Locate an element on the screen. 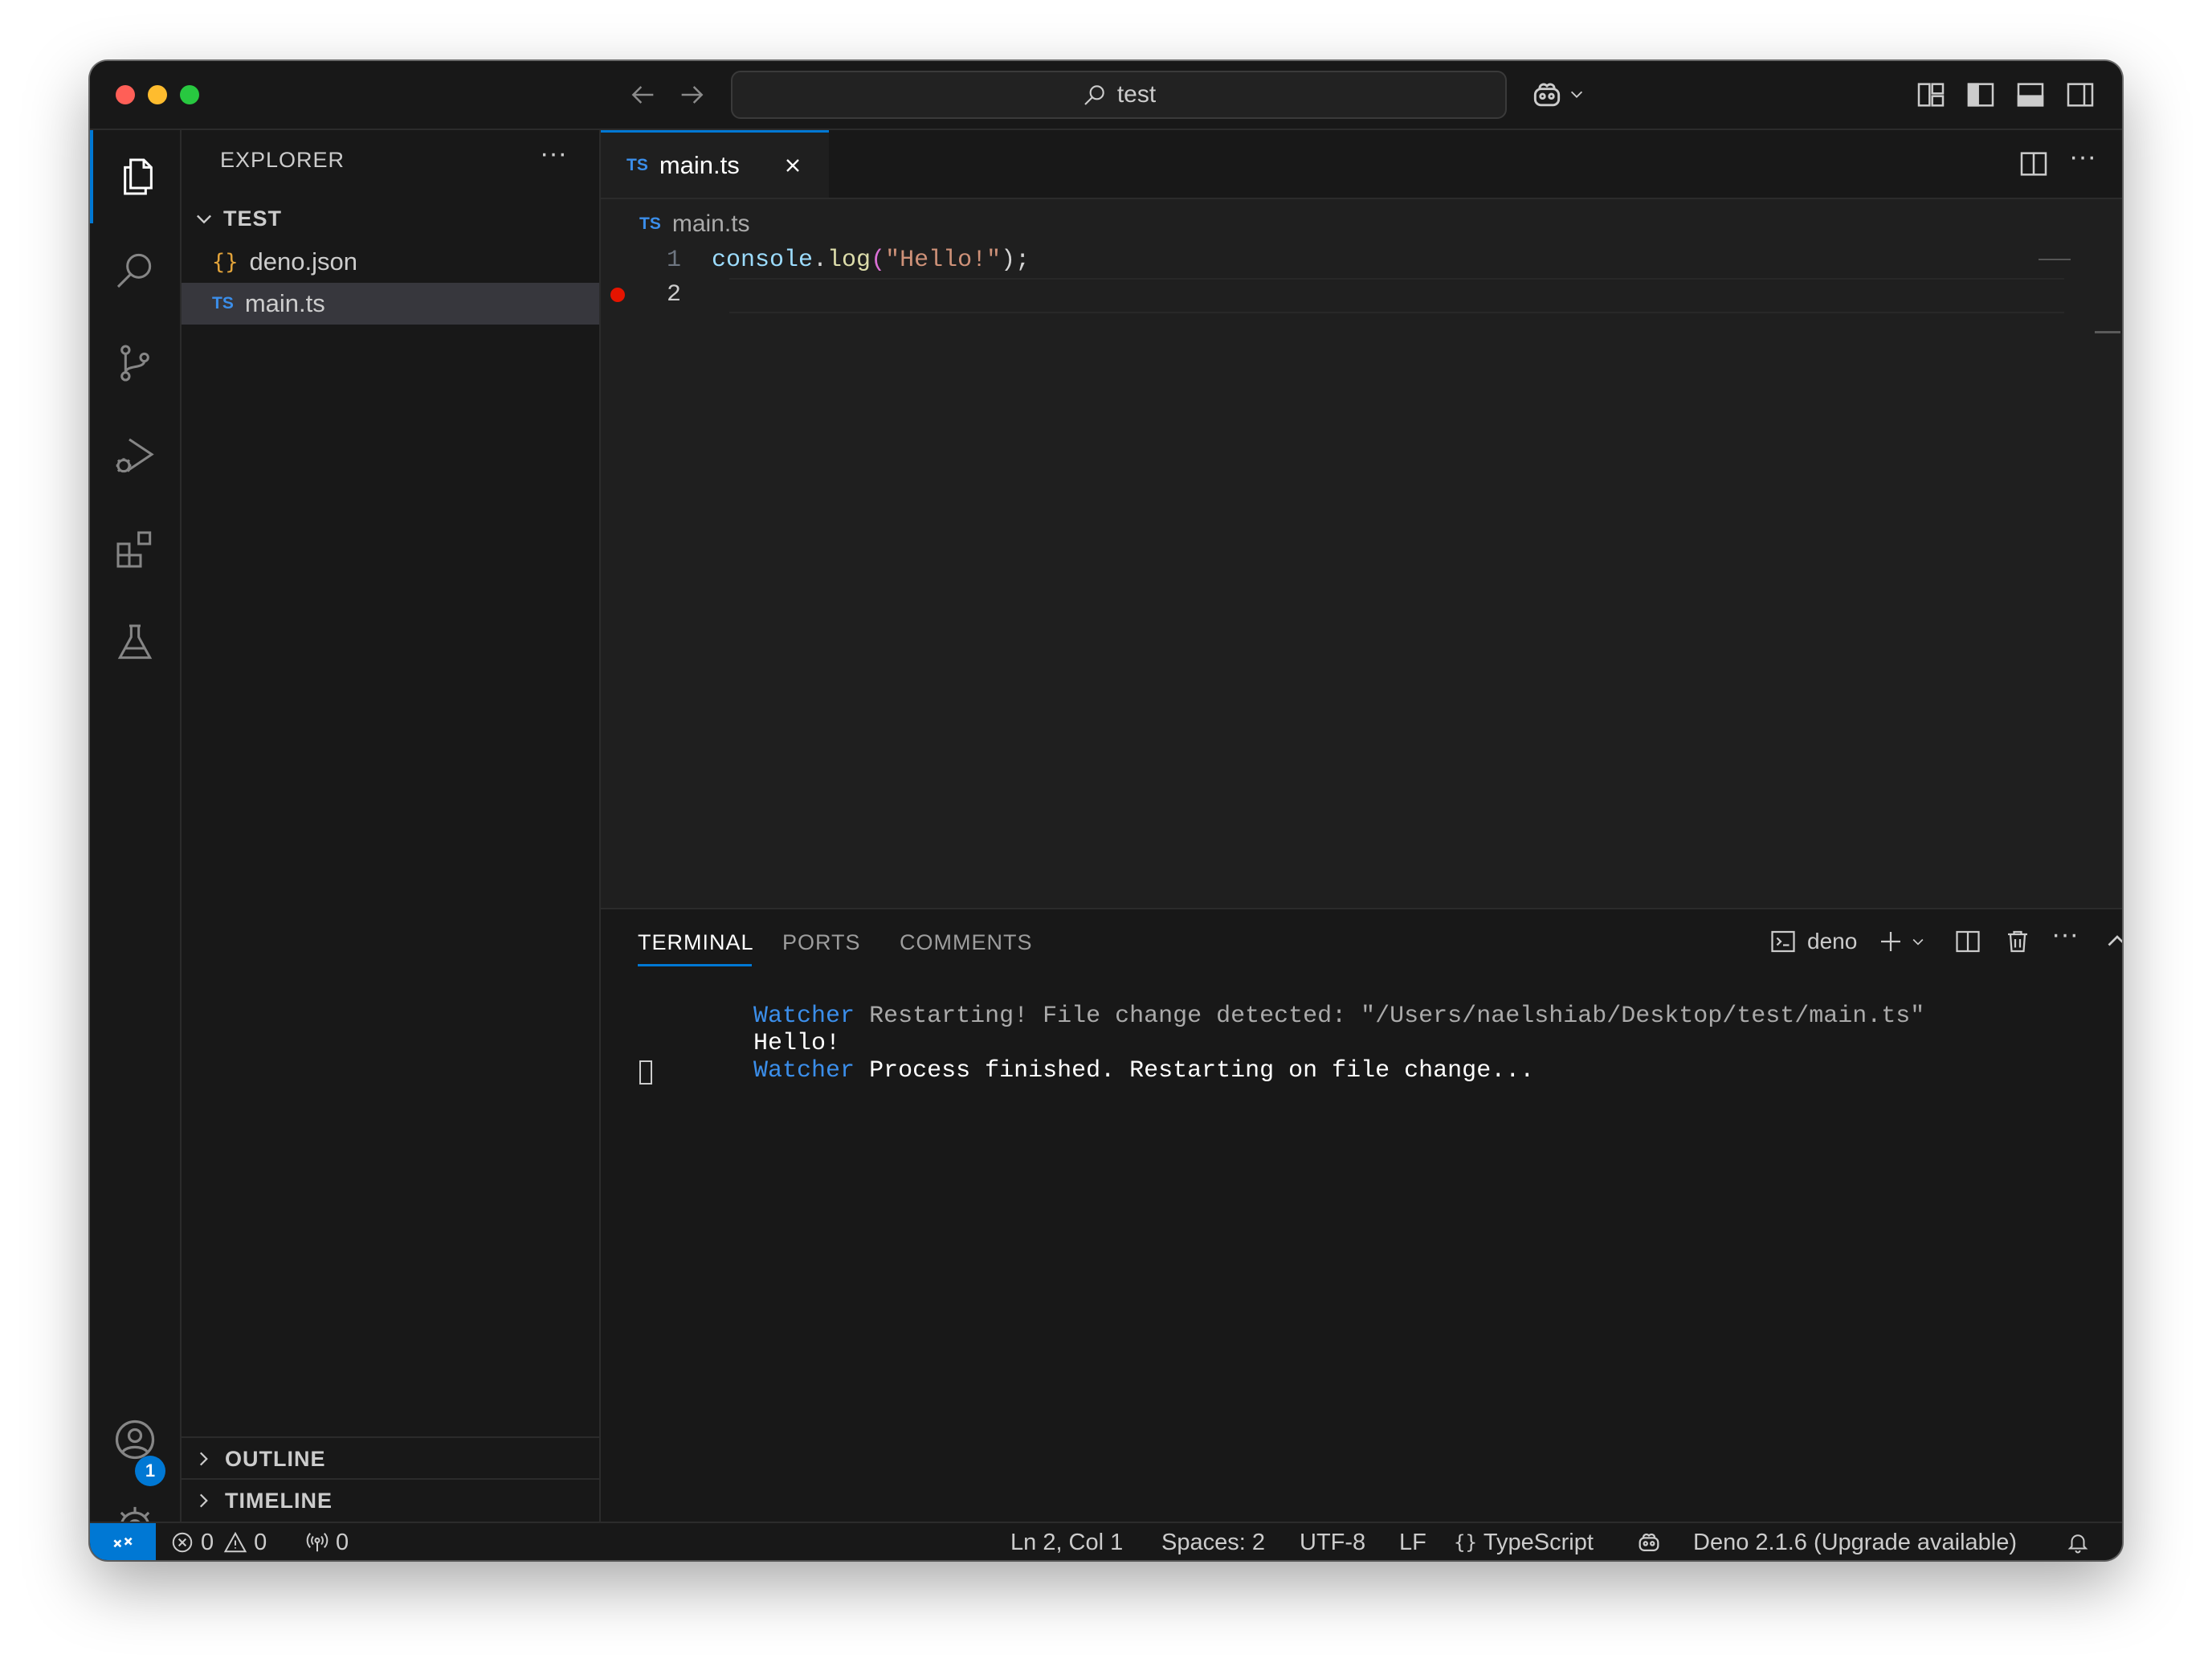  notifications is located at coordinates (2078, 1541).